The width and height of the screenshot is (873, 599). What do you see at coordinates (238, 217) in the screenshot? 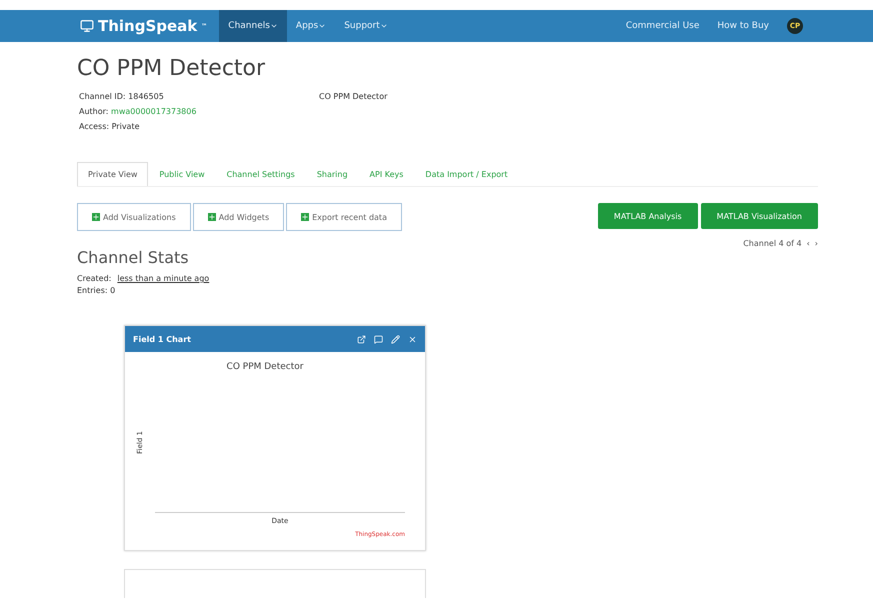
I see `action-button: Add Widgets` at bounding box center [238, 217].